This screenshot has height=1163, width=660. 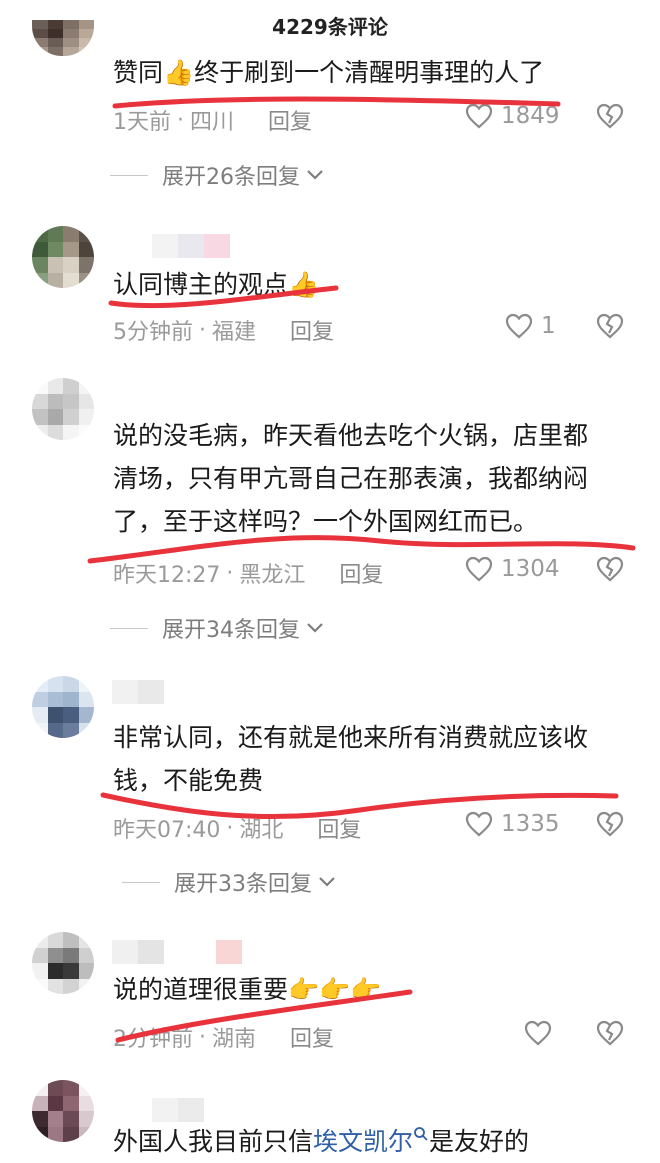 I want to click on comment-time: 昨天07:40, so click(x=167, y=830).